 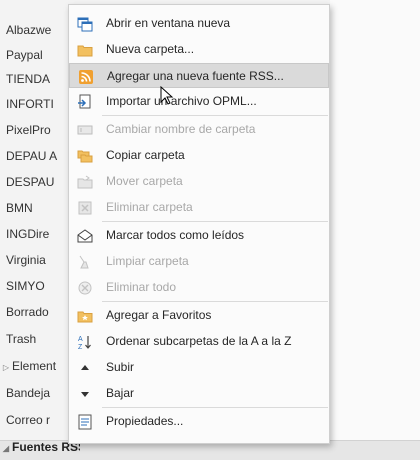 I want to click on new-window-icon, so click(x=85, y=24).